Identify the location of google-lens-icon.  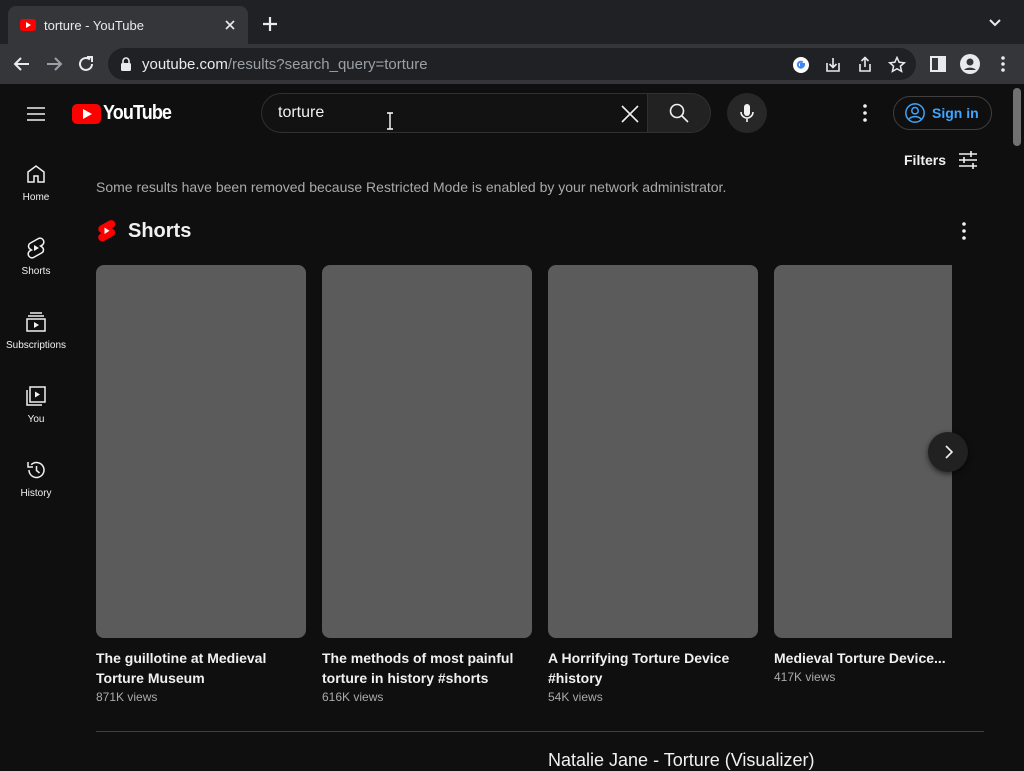
(801, 65).